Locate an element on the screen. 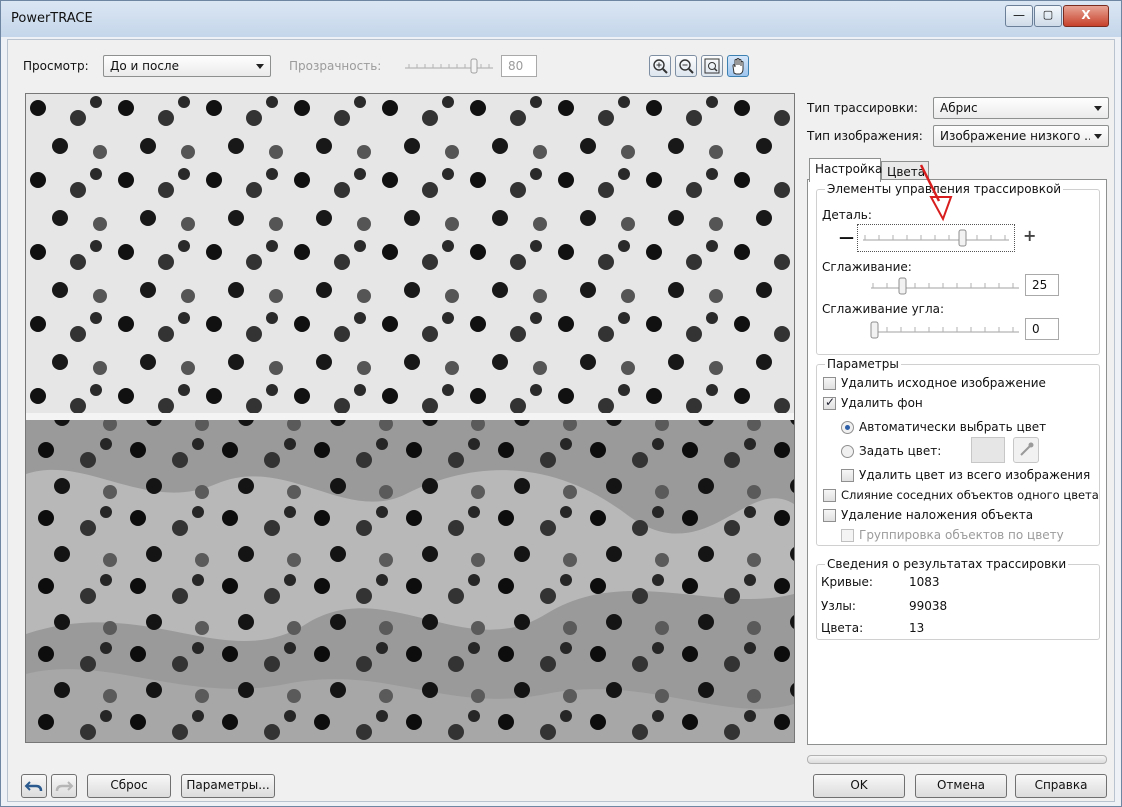  minimize-button: — is located at coordinates (1019, 16).